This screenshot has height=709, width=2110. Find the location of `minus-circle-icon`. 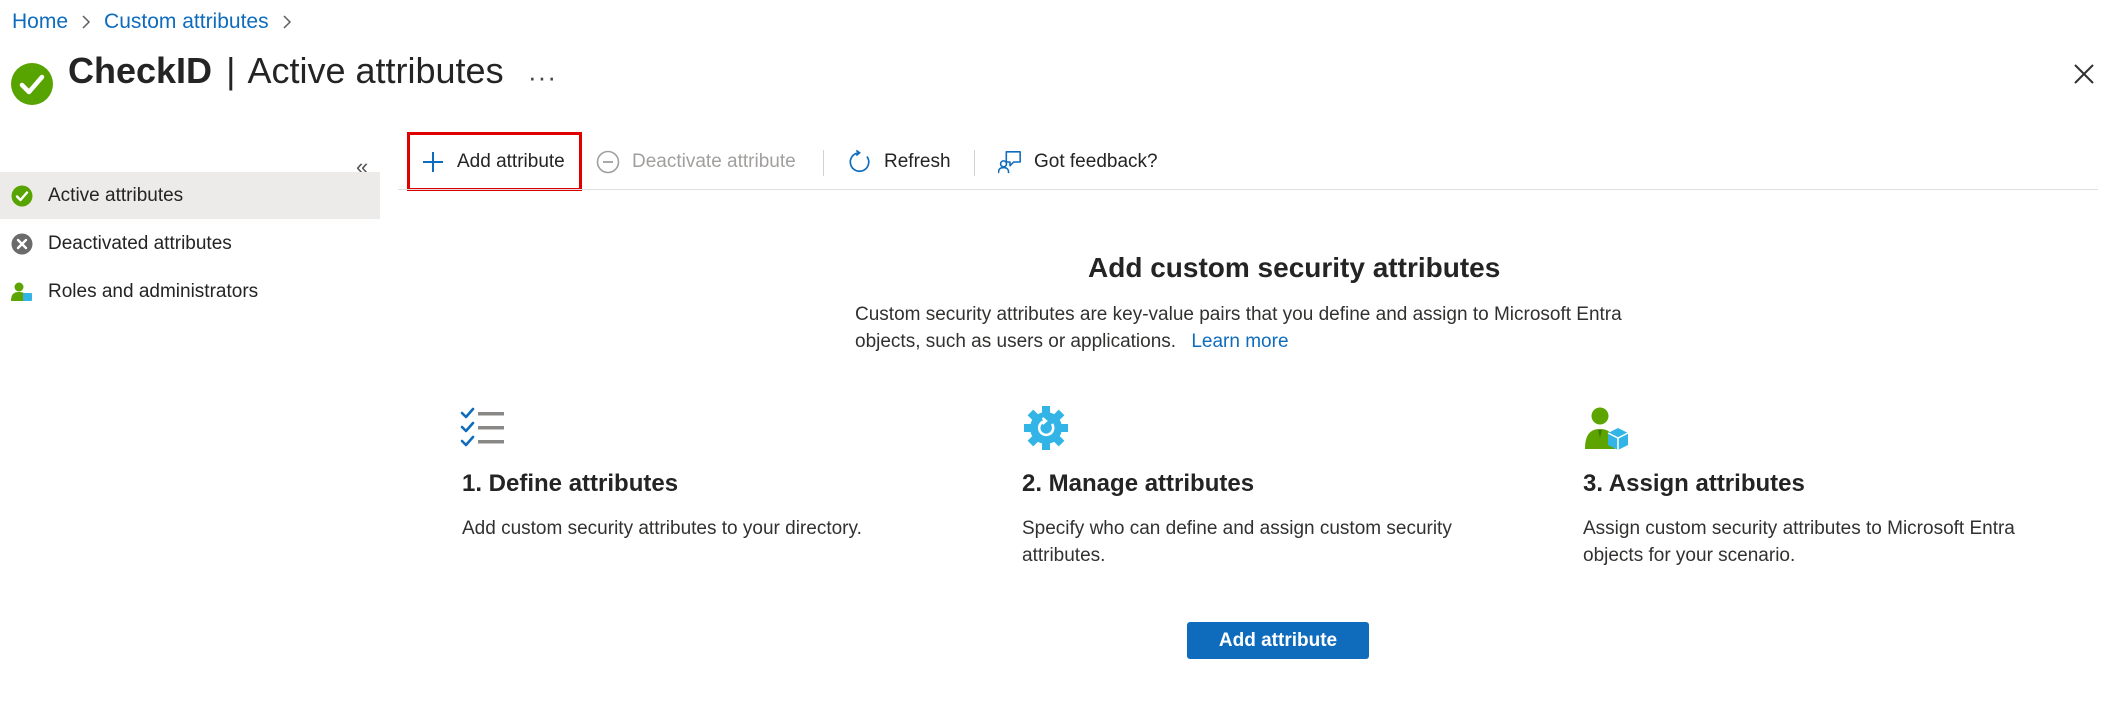

minus-circle-icon is located at coordinates (608, 162).